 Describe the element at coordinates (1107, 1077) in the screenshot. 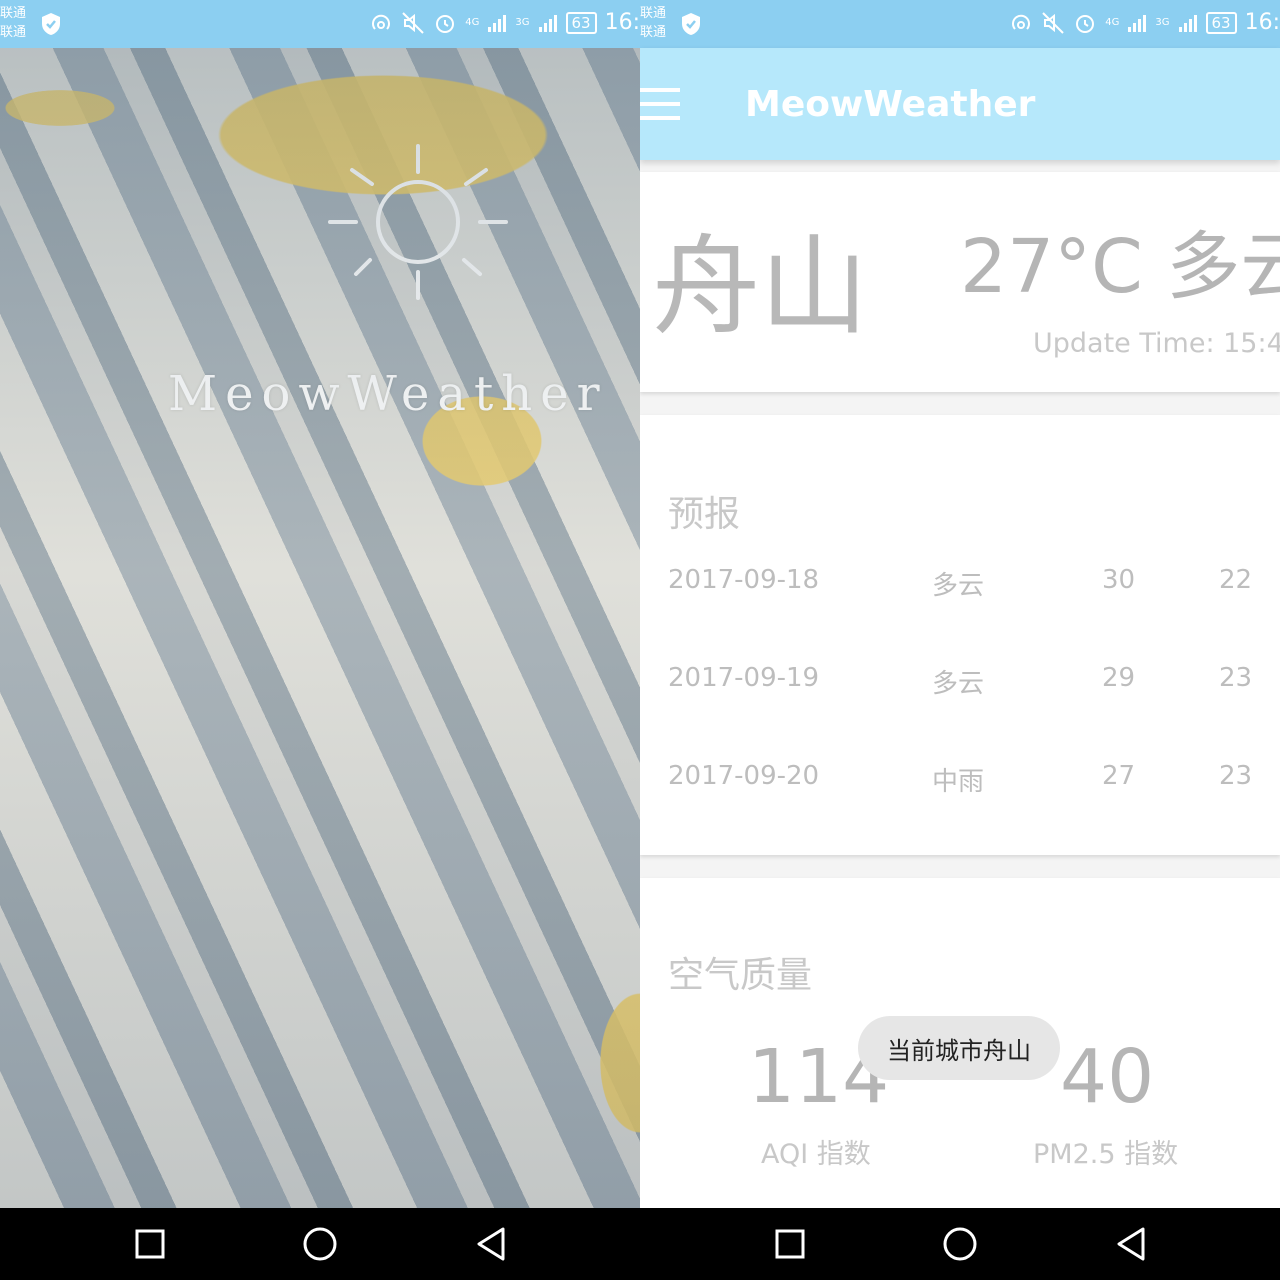

I see `pm25-value: 40` at that location.